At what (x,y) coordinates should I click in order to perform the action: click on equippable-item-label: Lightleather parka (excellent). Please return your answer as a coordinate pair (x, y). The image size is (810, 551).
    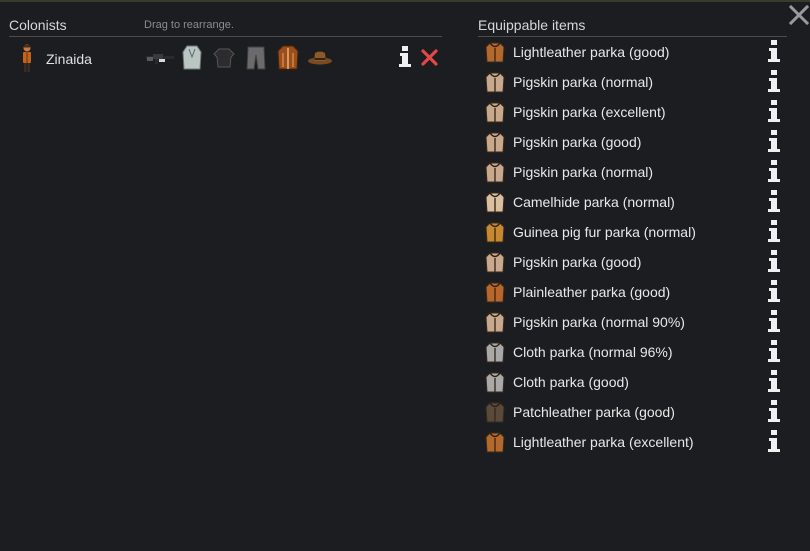
    Looking at the image, I should click on (603, 442).